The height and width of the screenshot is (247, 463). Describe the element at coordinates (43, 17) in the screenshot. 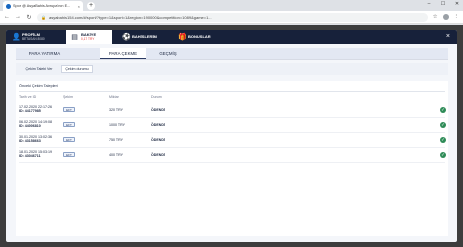

I see `lock-icon: 🔒` at that location.